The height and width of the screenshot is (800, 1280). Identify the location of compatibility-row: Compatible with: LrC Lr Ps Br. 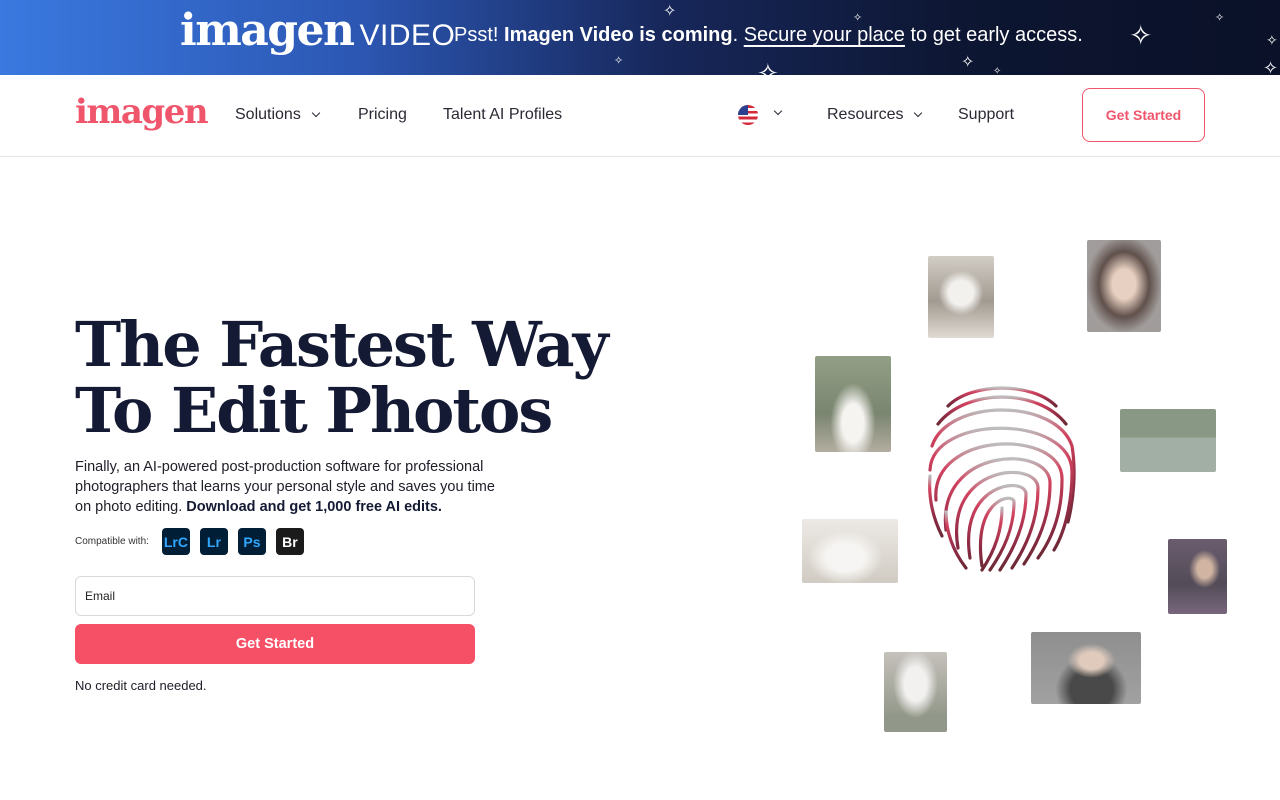
(189, 541).